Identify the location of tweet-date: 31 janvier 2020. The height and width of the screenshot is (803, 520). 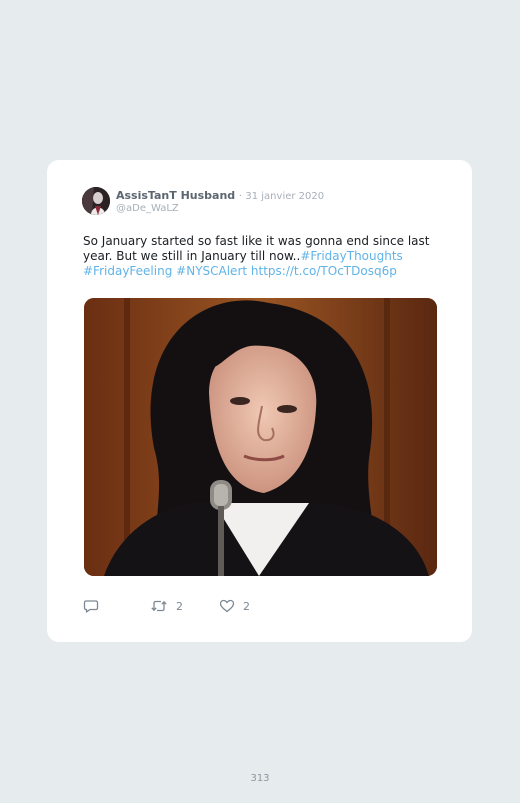
(284, 196).